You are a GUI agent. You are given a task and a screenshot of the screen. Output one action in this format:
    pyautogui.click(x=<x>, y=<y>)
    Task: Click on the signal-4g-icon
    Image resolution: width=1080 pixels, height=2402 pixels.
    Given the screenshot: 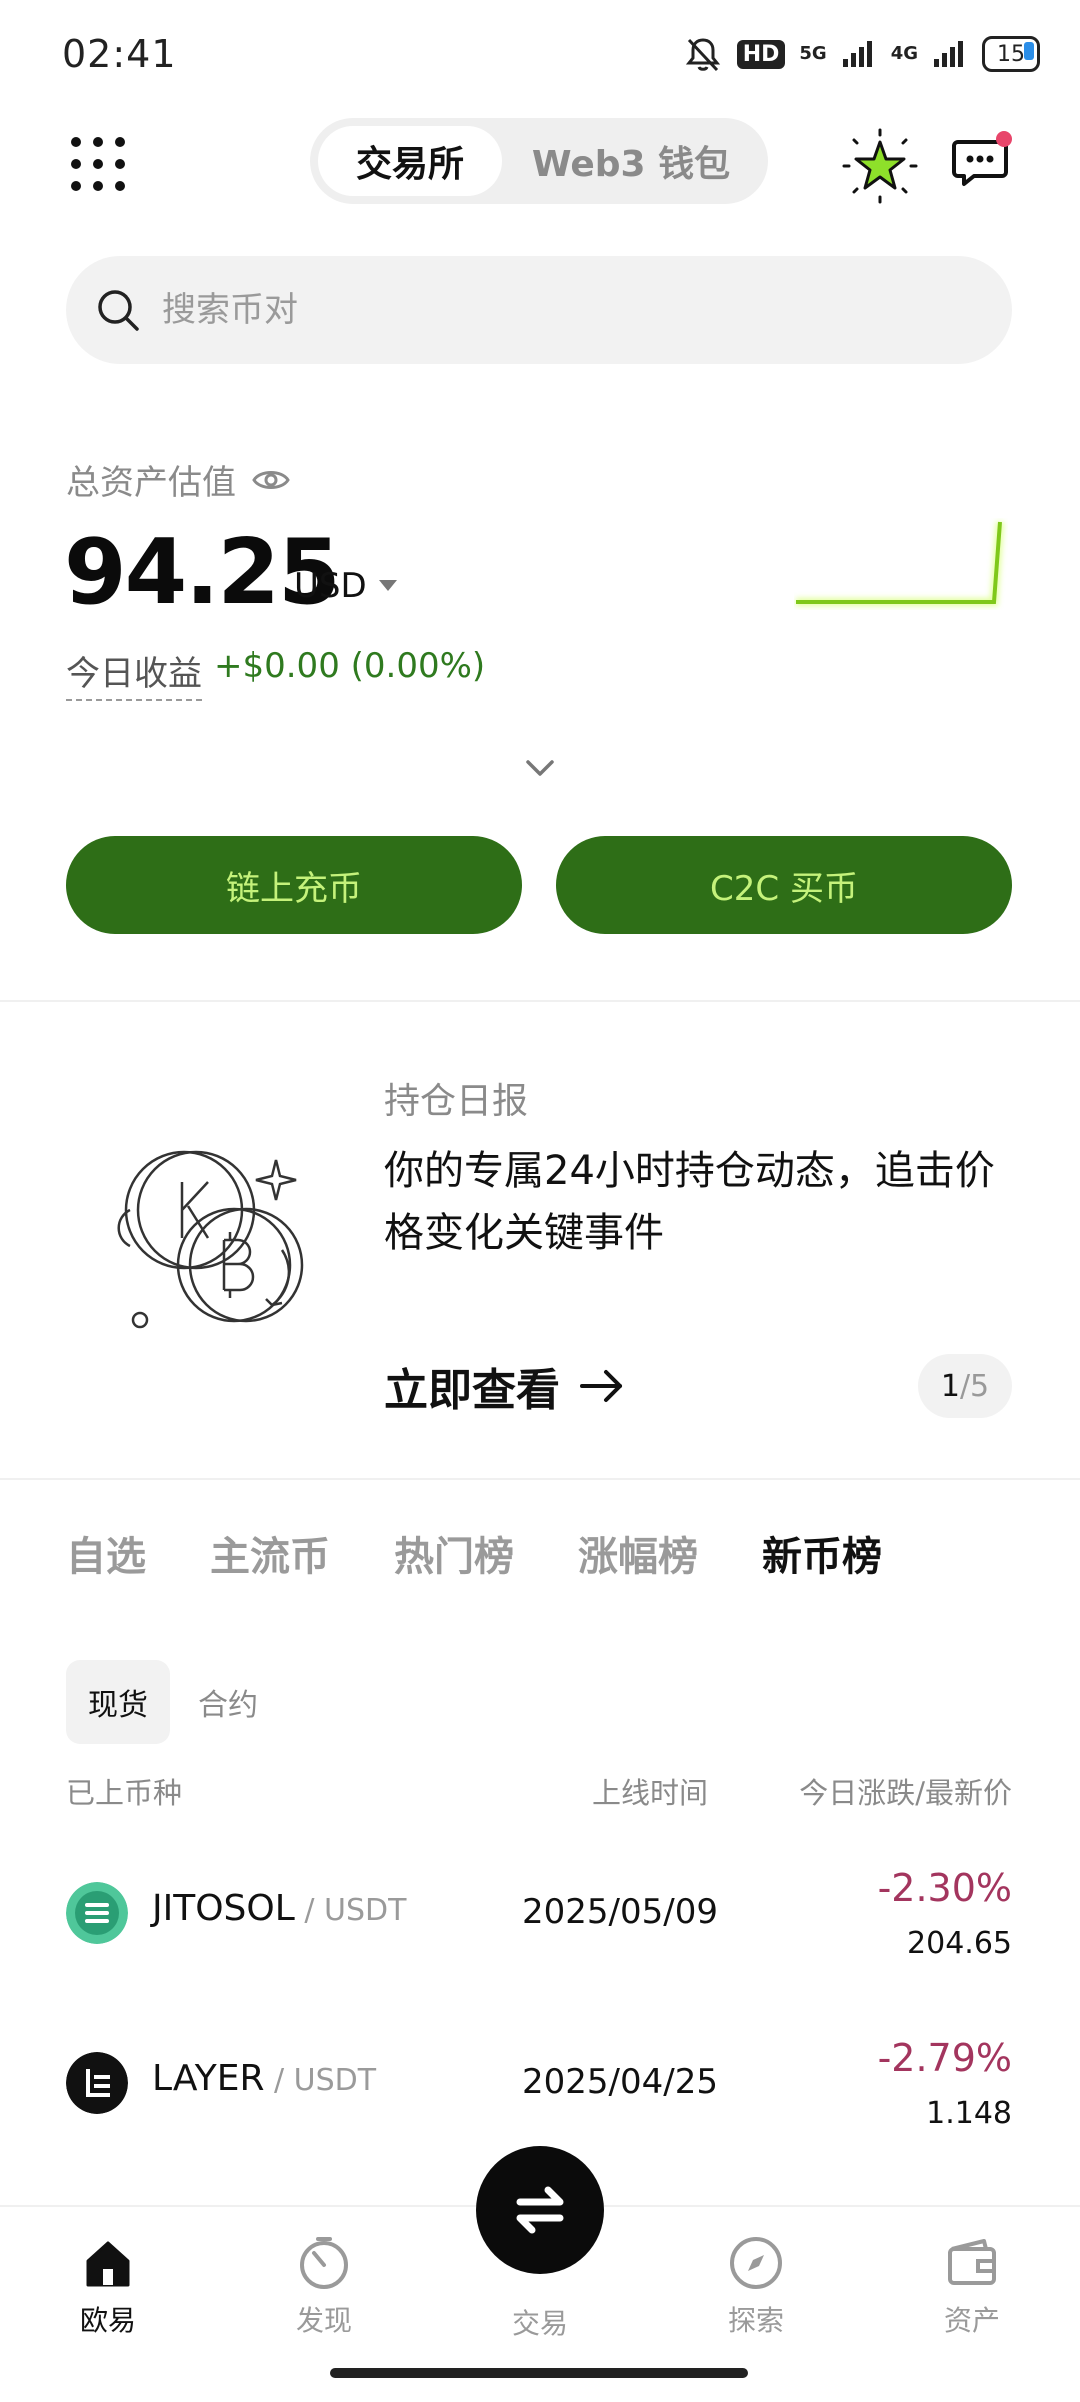 What is the action you would take?
    pyautogui.click(x=948, y=54)
    